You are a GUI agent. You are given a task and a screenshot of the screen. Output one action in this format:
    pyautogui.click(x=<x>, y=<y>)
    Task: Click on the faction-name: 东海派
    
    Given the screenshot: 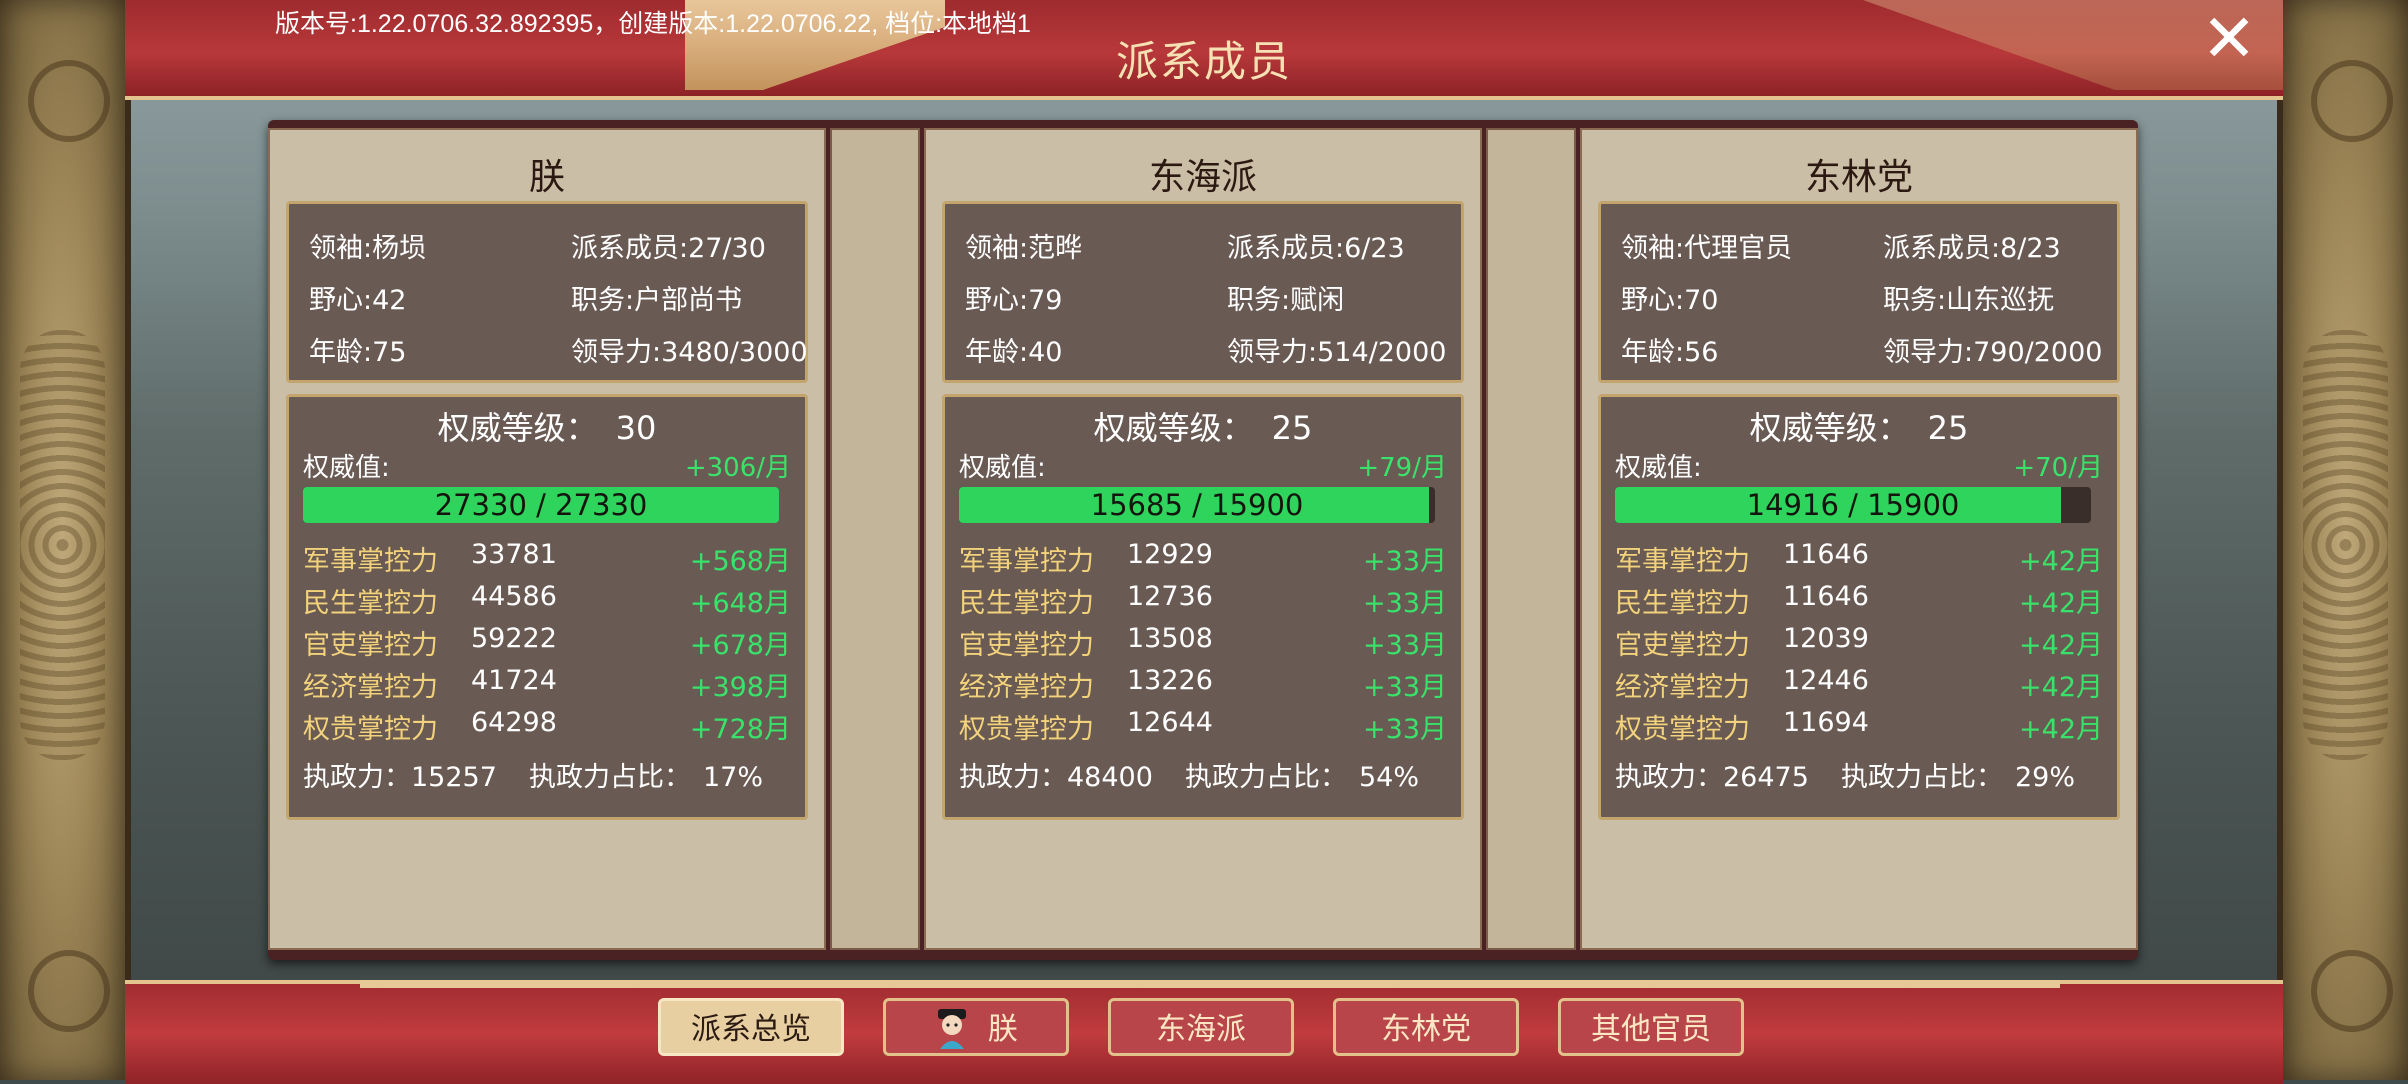 What is the action you would take?
    pyautogui.click(x=1202, y=177)
    